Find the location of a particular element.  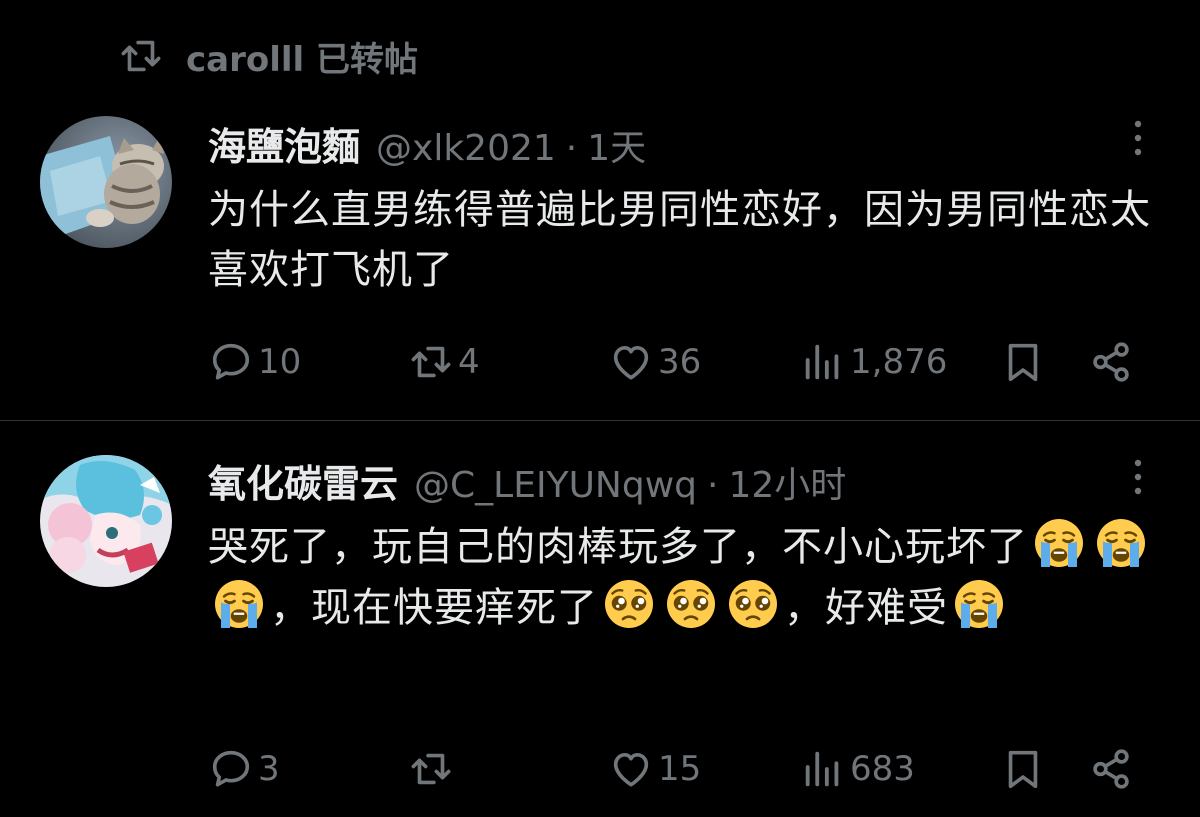

display-name: 海鹽泡麵 is located at coordinates (284, 143).